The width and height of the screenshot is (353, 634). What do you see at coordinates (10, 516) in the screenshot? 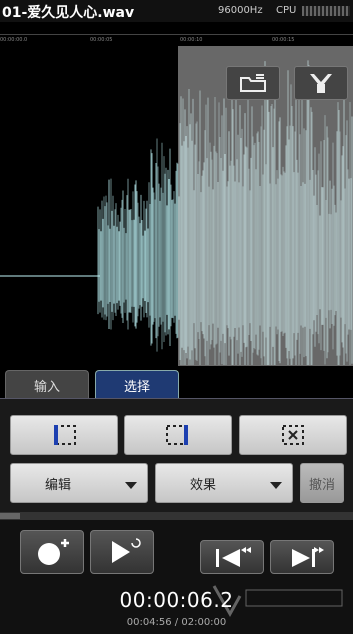
I see `scrollbar-thumb` at bounding box center [10, 516].